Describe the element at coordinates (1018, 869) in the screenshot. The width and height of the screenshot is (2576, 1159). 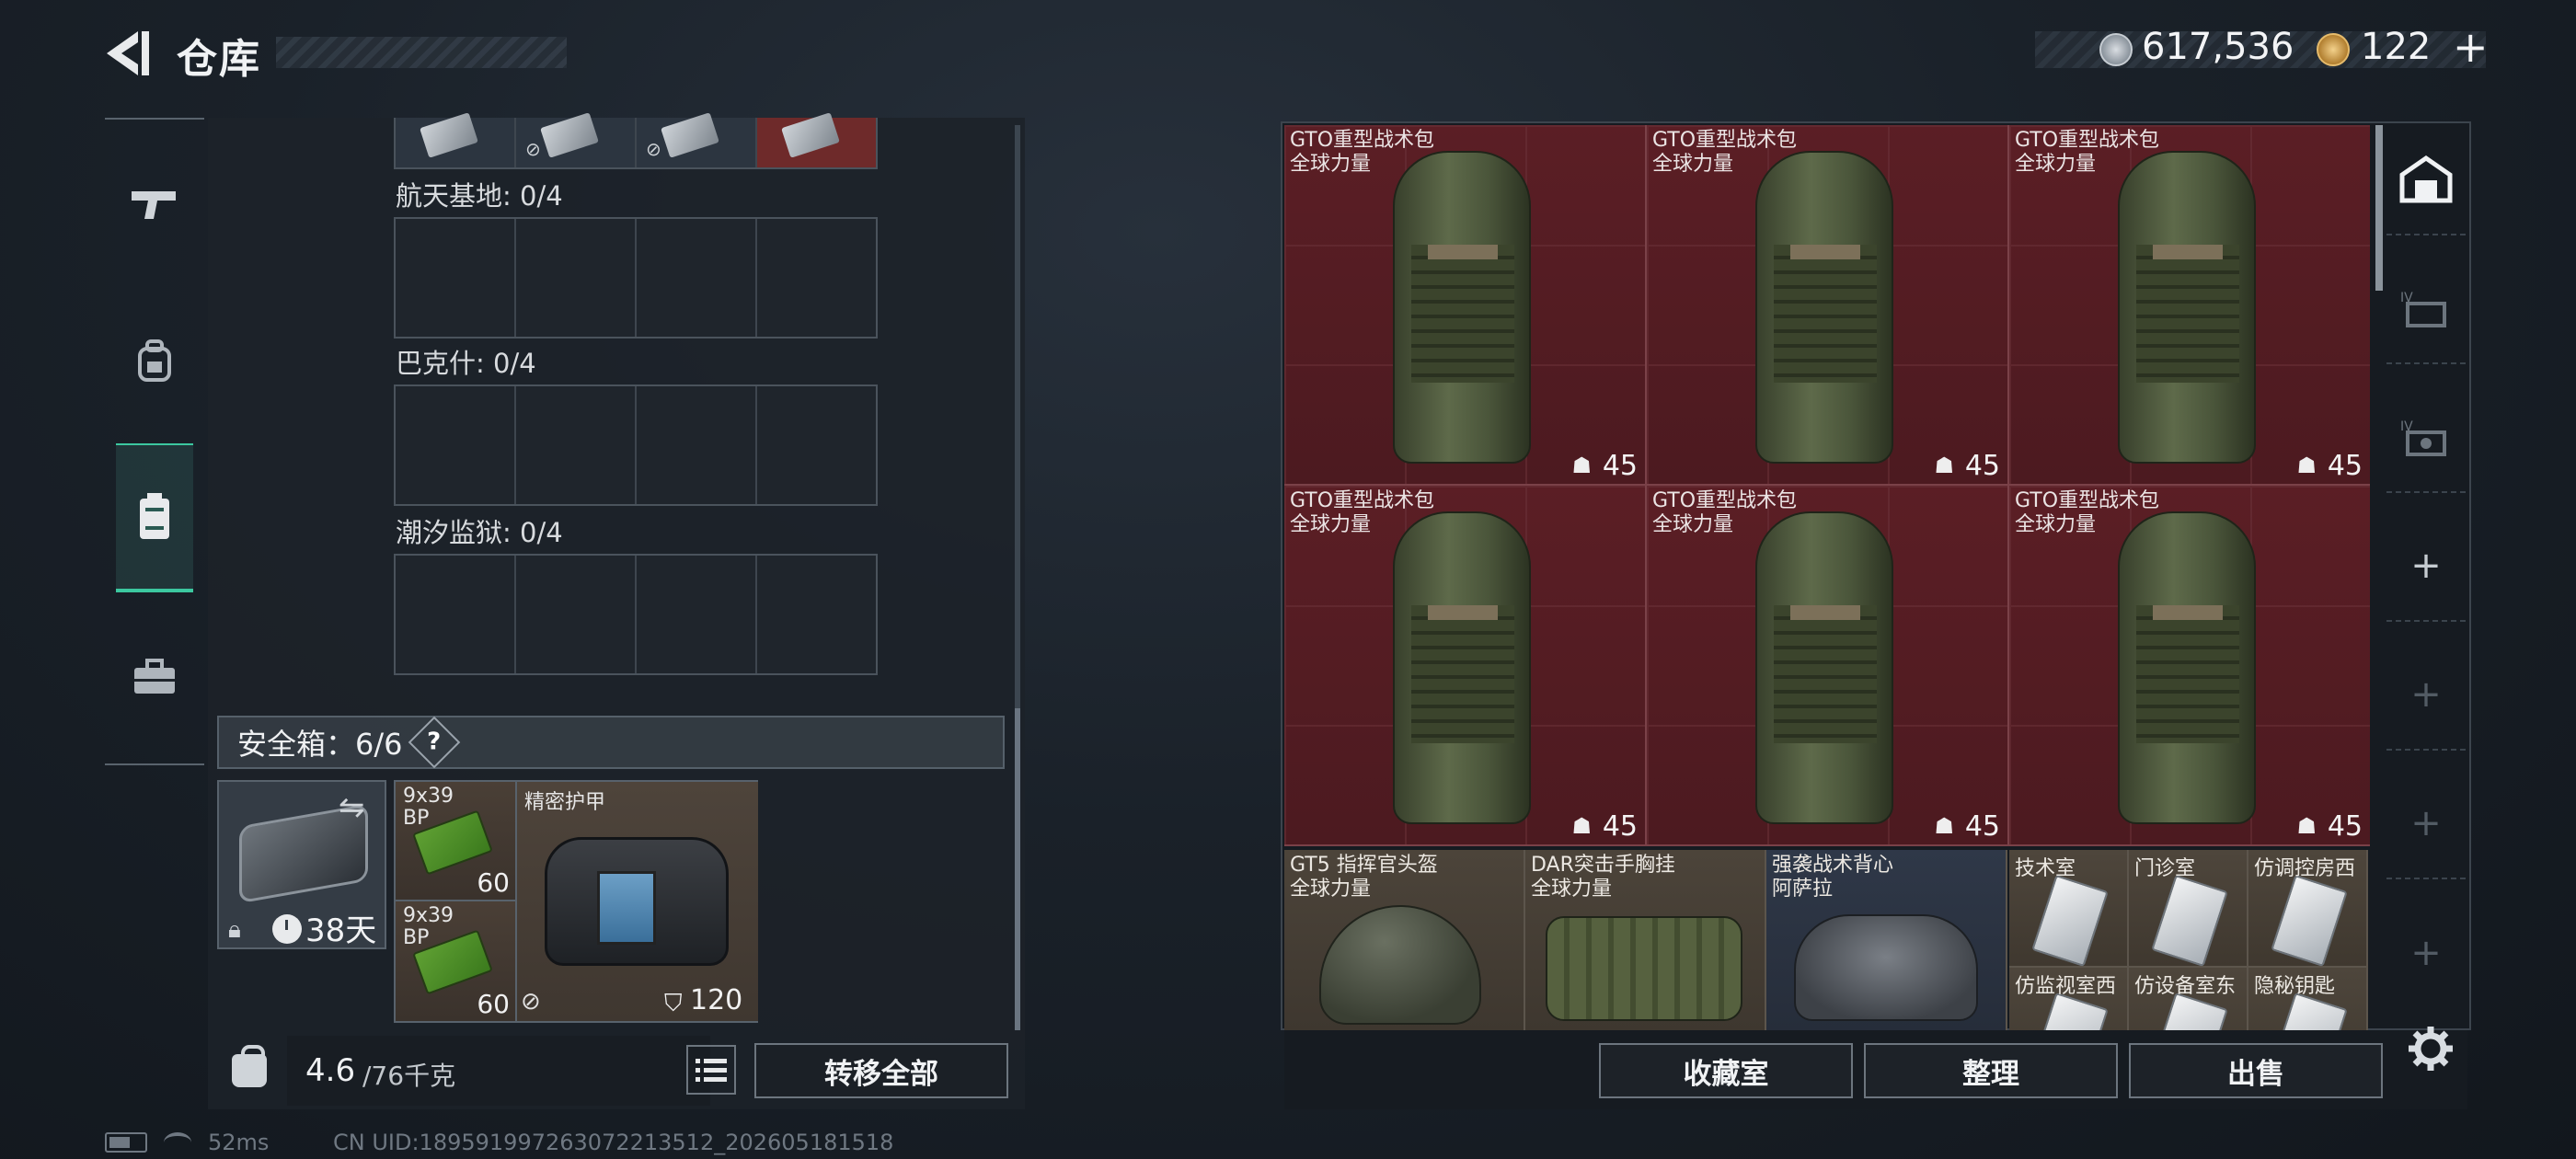
I see `left-scrollbar-thumb` at that location.